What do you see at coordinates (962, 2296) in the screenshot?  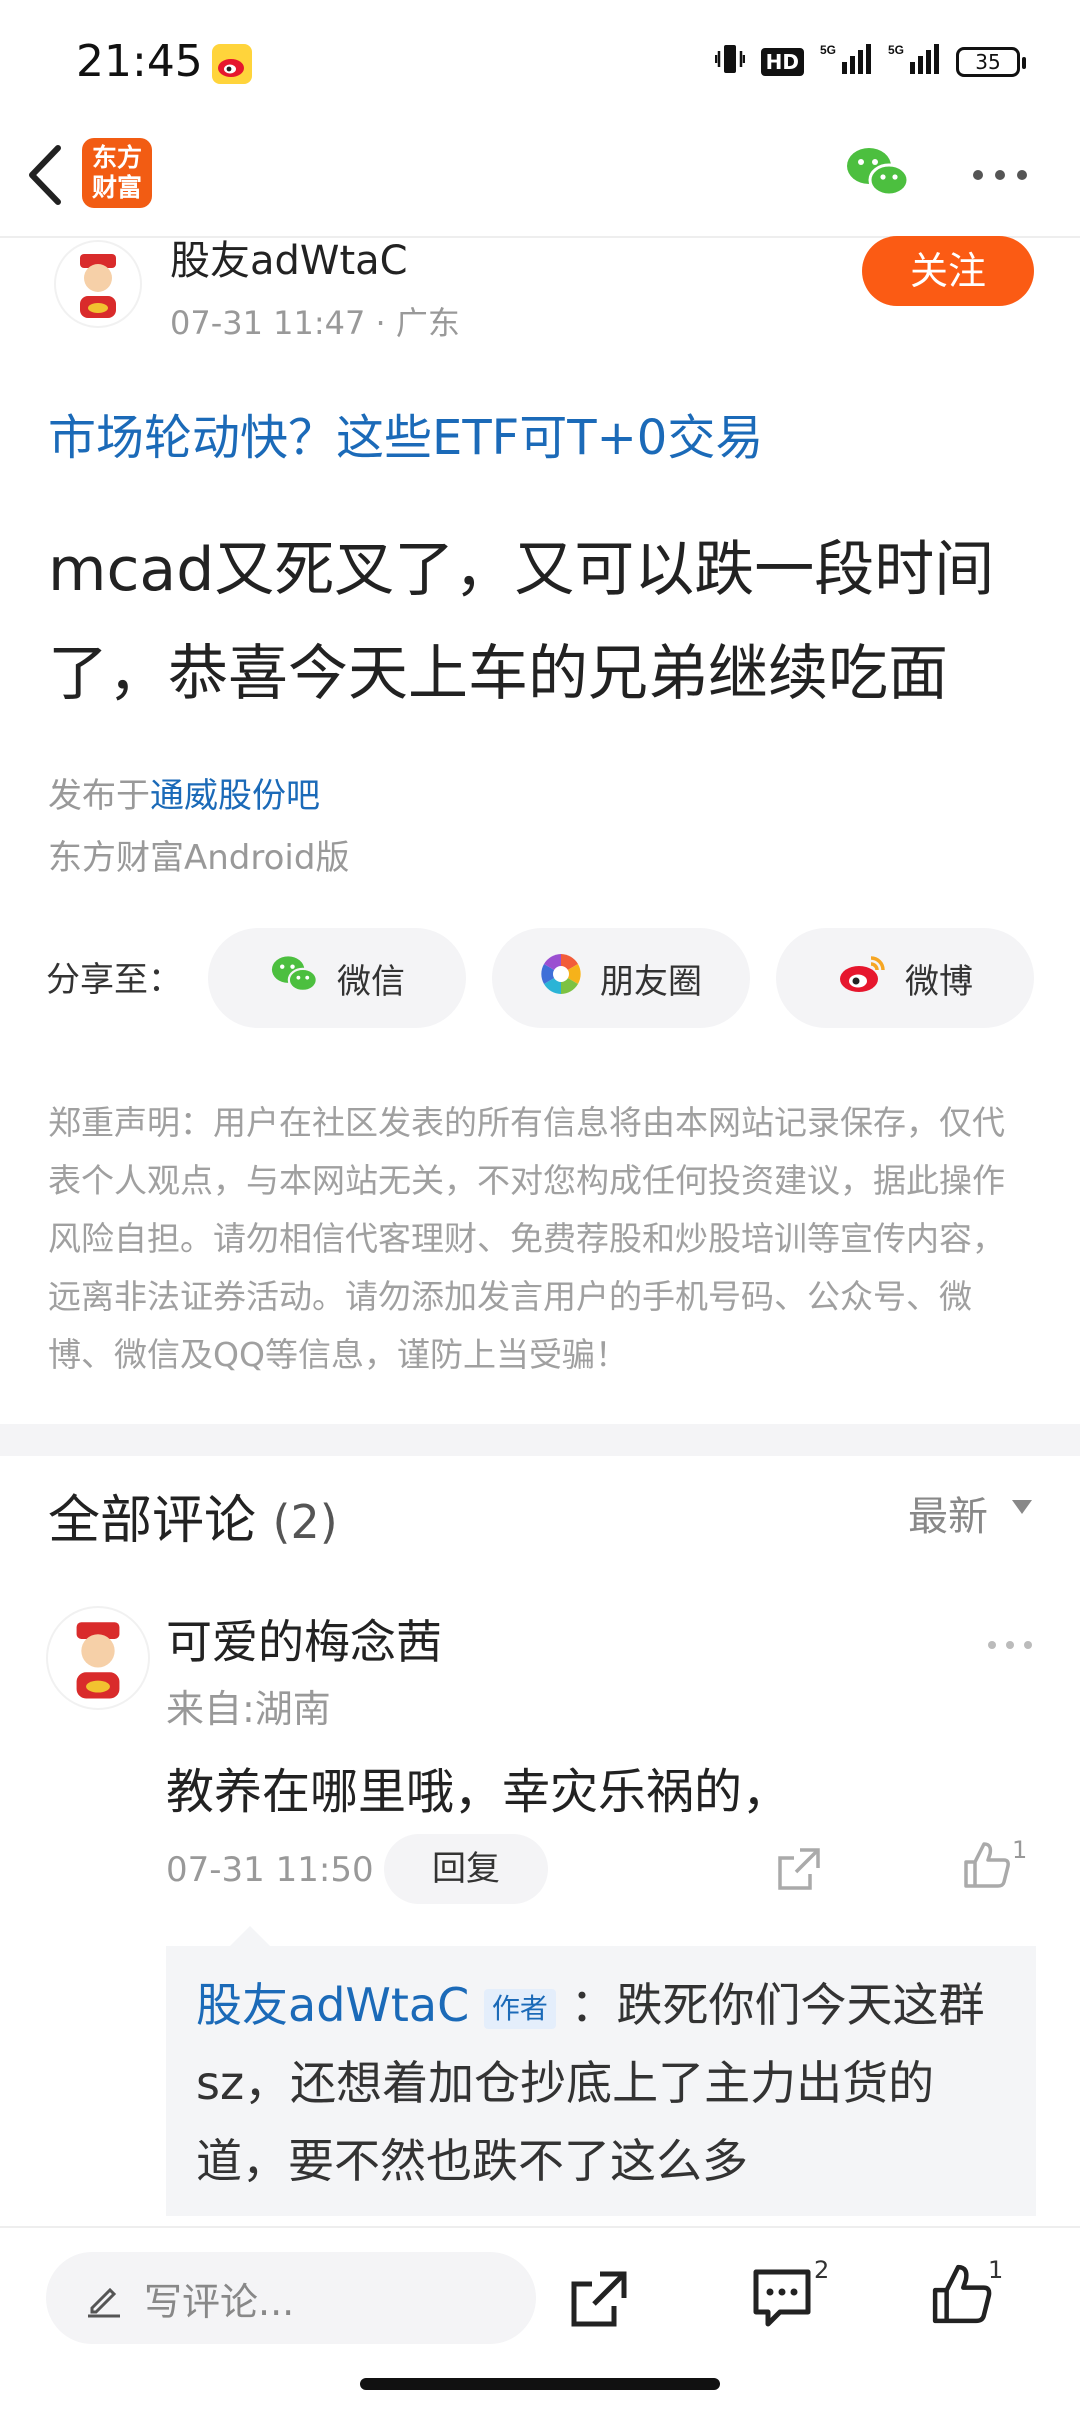 I see `like-button` at bounding box center [962, 2296].